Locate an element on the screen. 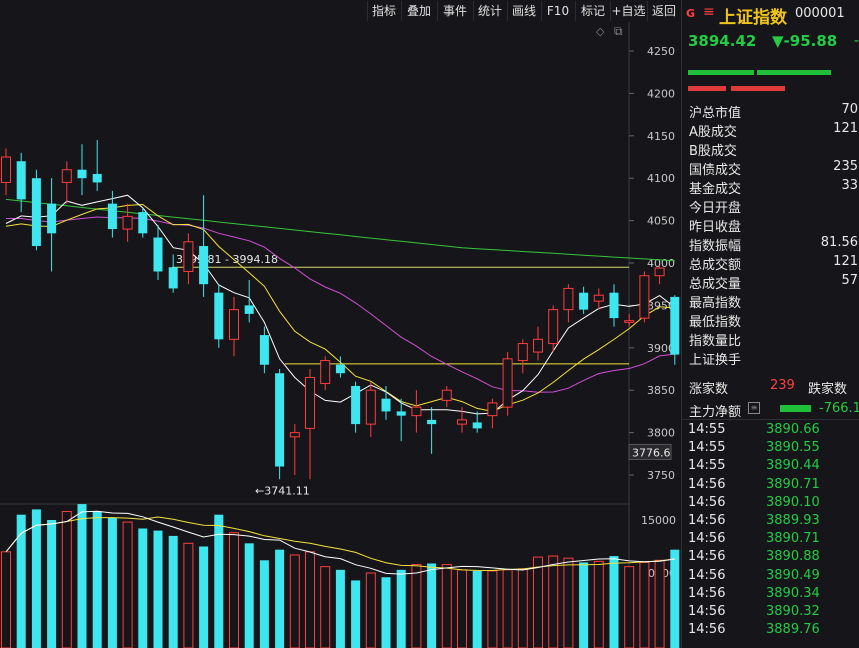 Image resolution: width=859 pixels, height=648 pixels. index-price: 3894.42 is located at coordinates (722, 41).